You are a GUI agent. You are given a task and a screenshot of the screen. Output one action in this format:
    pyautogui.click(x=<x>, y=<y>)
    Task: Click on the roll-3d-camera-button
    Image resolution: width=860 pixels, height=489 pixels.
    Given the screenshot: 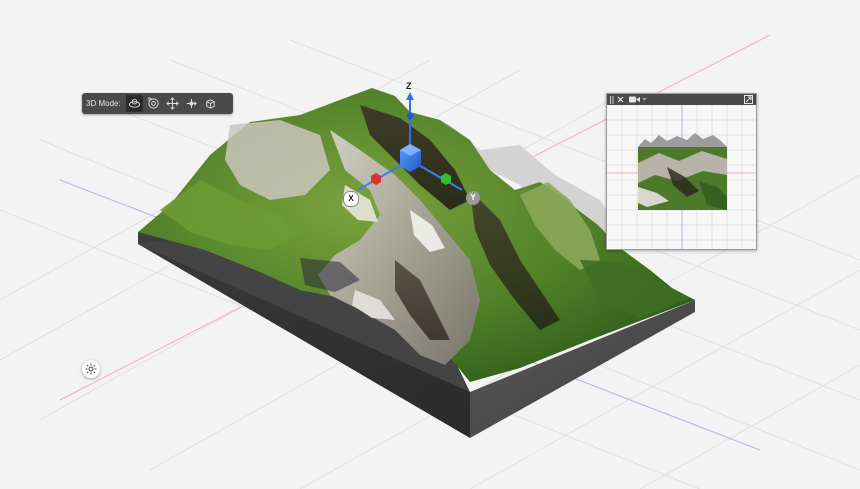 What is the action you would take?
    pyautogui.click(x=153, y=103)
    